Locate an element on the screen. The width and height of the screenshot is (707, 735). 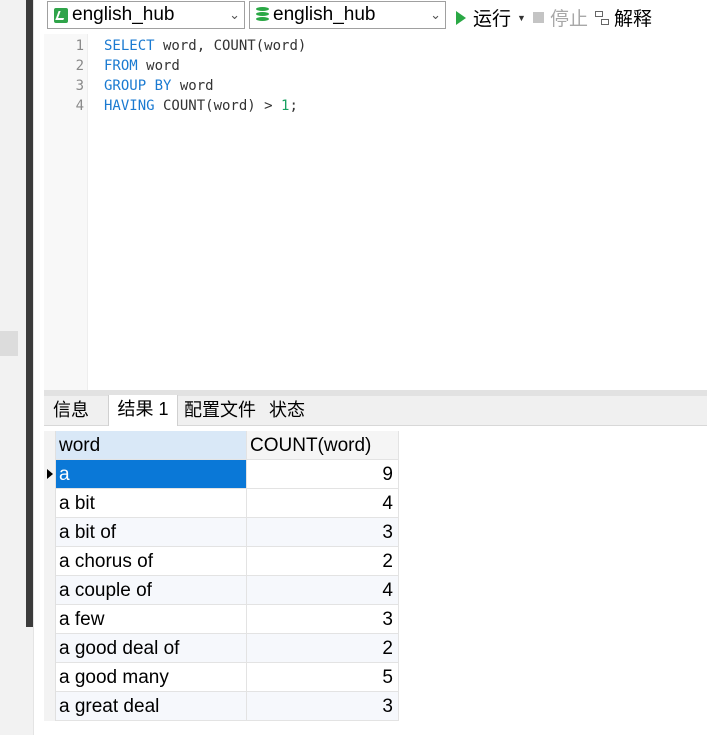
run-button: 运行 ▼ is located at coordinates (491, 17).